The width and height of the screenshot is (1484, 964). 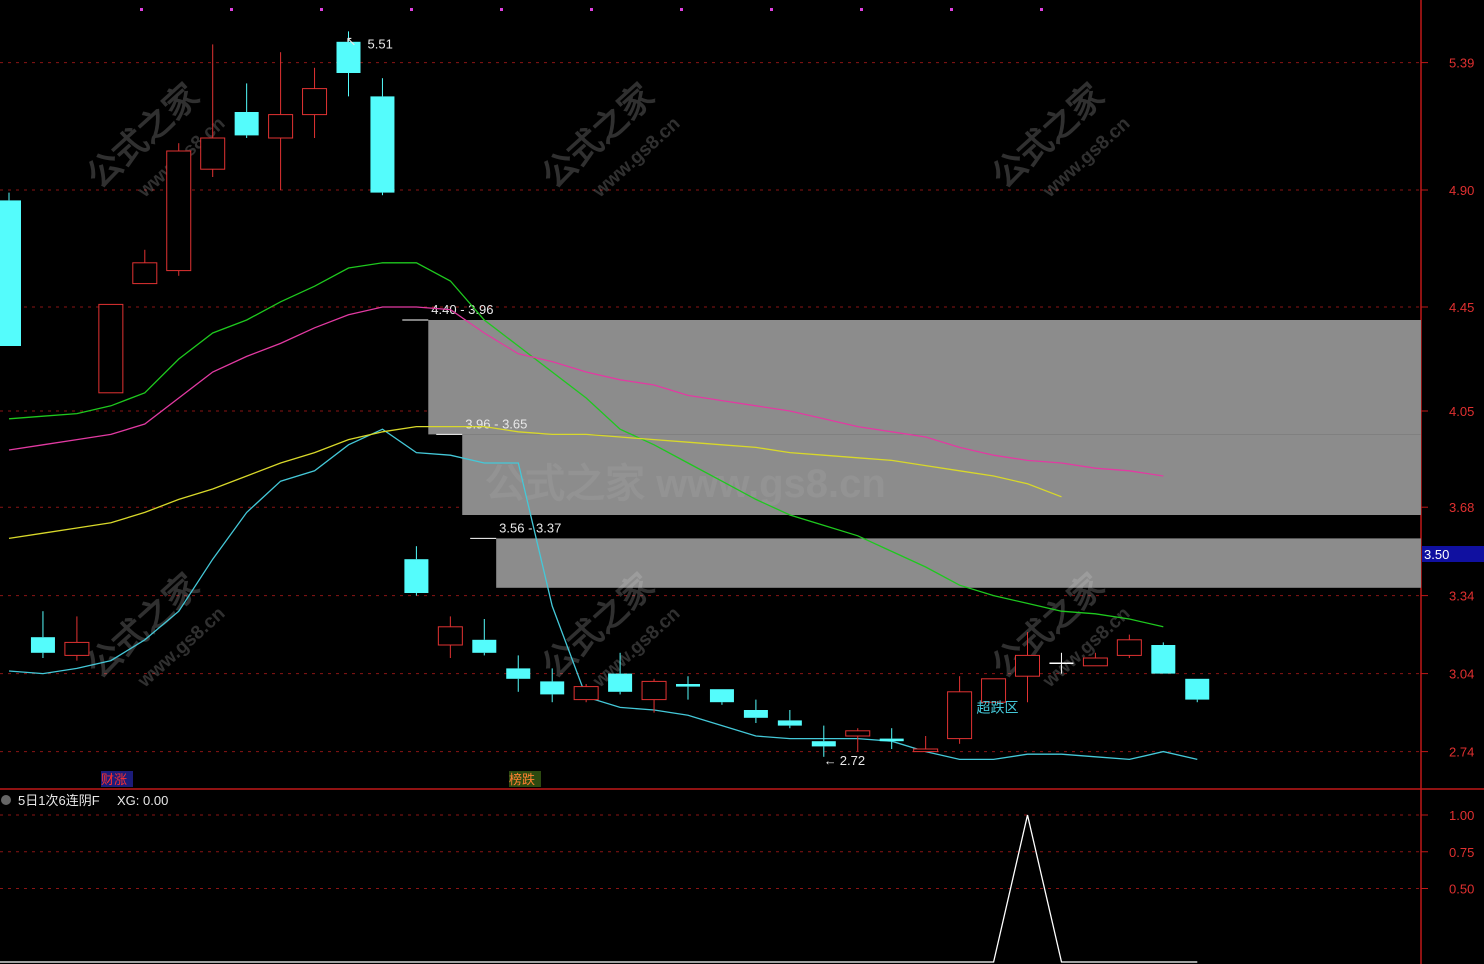 I want to click on low-label: 2.72, so click(x=852, y=760).